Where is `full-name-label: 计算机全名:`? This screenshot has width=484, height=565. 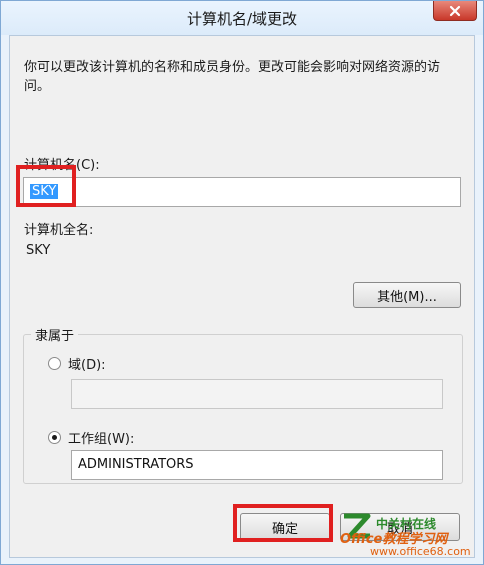 full-name-label: 计算机全名: is located at coordinates (59, 230).